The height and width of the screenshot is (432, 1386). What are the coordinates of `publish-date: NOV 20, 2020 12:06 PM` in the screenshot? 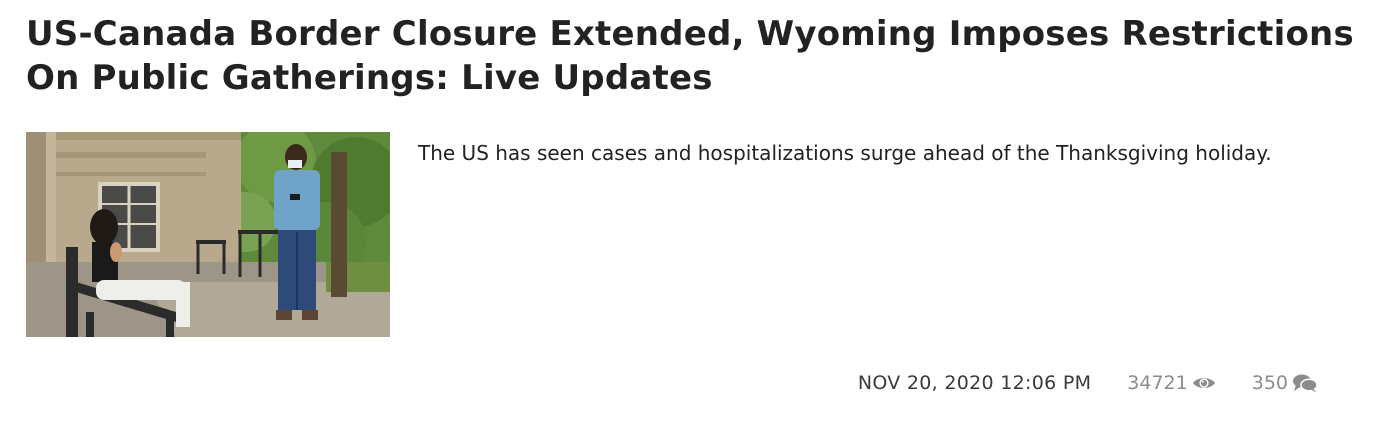 It's located at (974, 383).